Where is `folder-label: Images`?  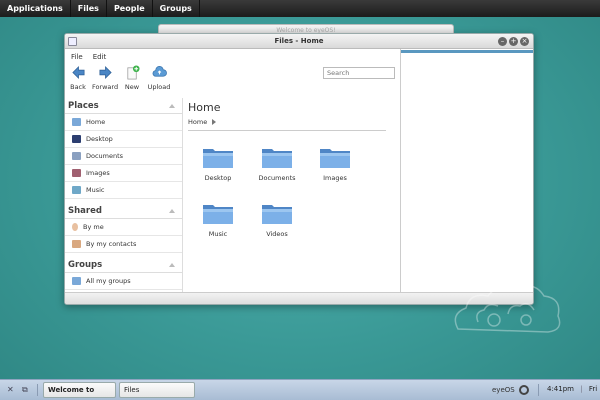
folder-label: Images is located at coordinates (335, 178).